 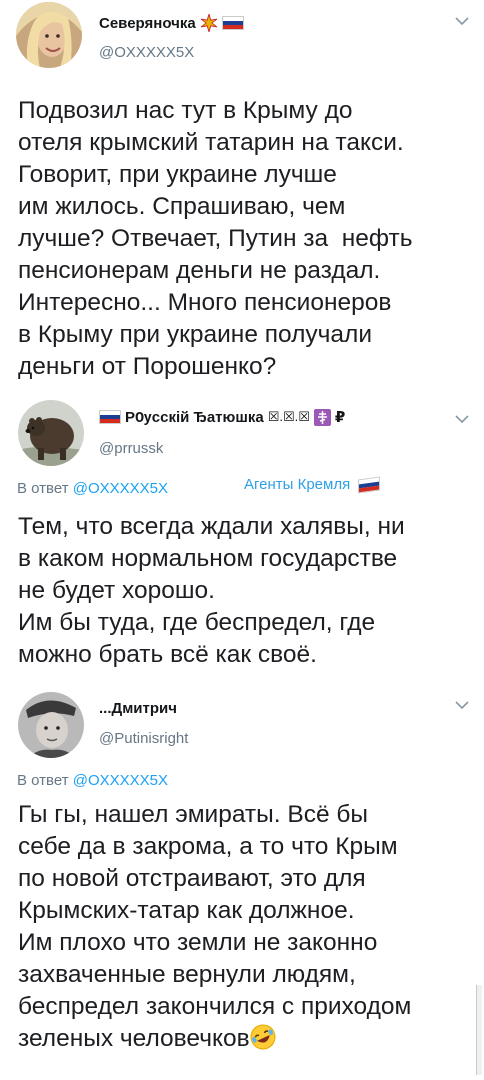 I want to click on author-name: ...Дмитрич, so click(x=138, y=708).